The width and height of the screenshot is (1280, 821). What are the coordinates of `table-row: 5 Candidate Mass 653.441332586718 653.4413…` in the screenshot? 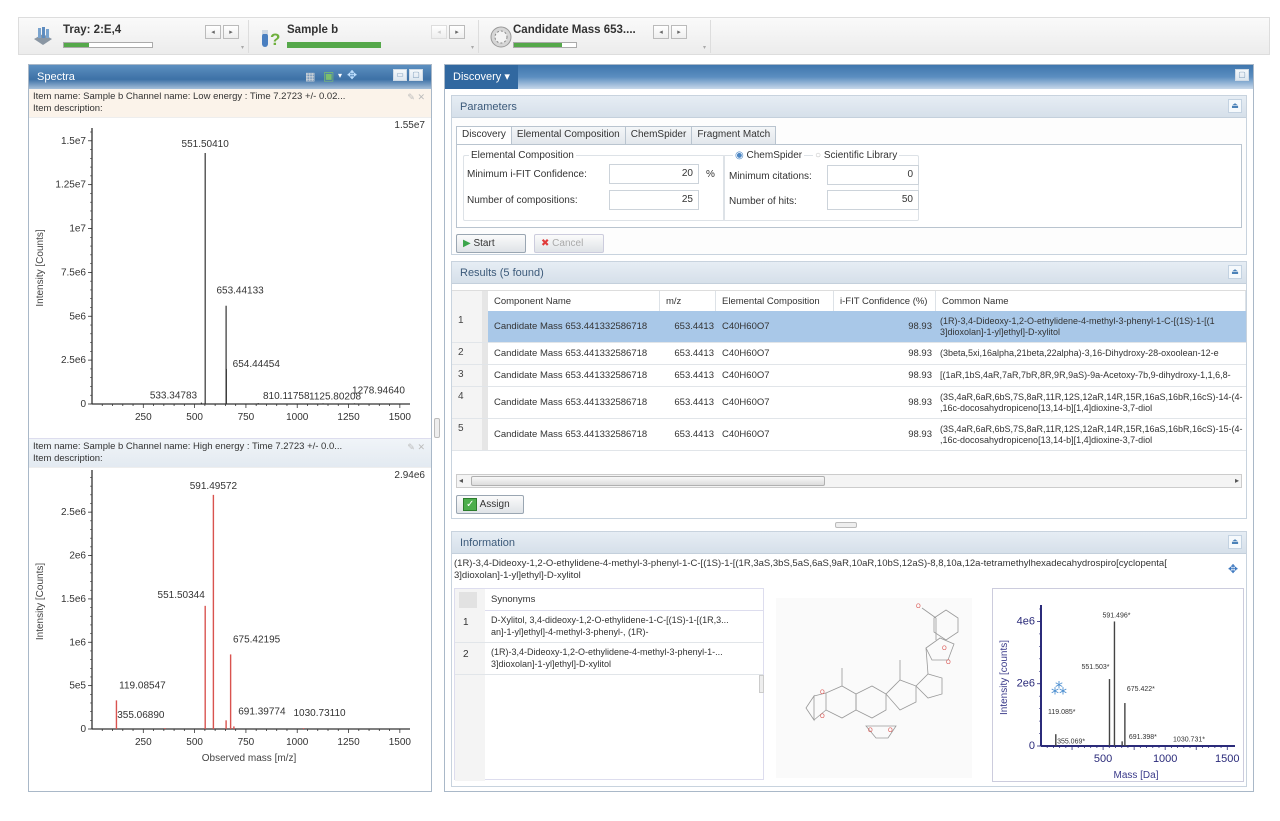 It's located at (849, 435).